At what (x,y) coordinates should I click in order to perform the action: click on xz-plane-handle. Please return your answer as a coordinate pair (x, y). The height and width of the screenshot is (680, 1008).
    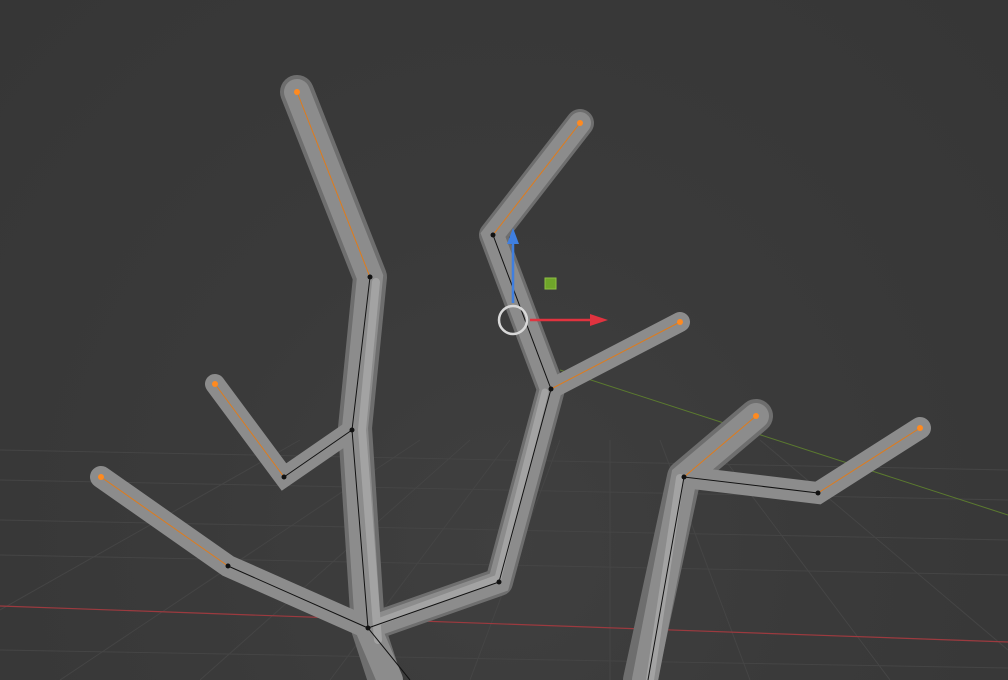
    Looking at the image, I should click on (550, 283).